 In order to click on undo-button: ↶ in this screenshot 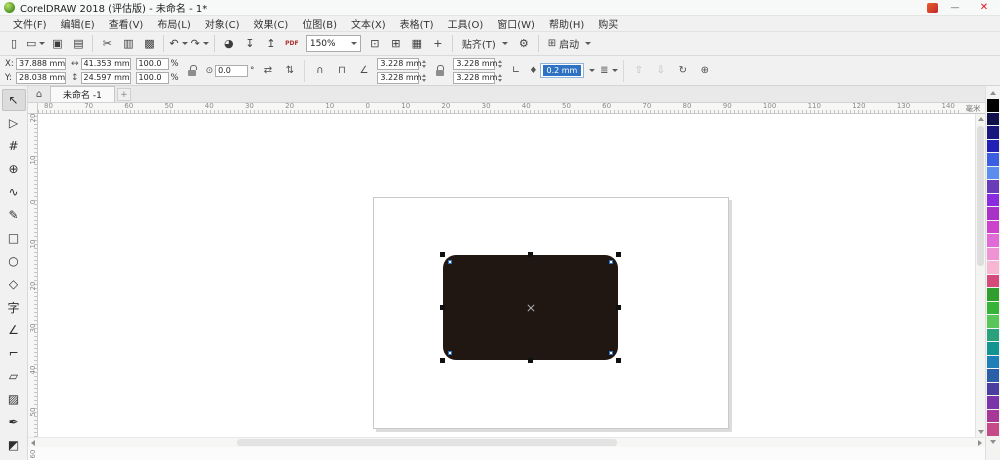, I will do `click(178, 44)`.